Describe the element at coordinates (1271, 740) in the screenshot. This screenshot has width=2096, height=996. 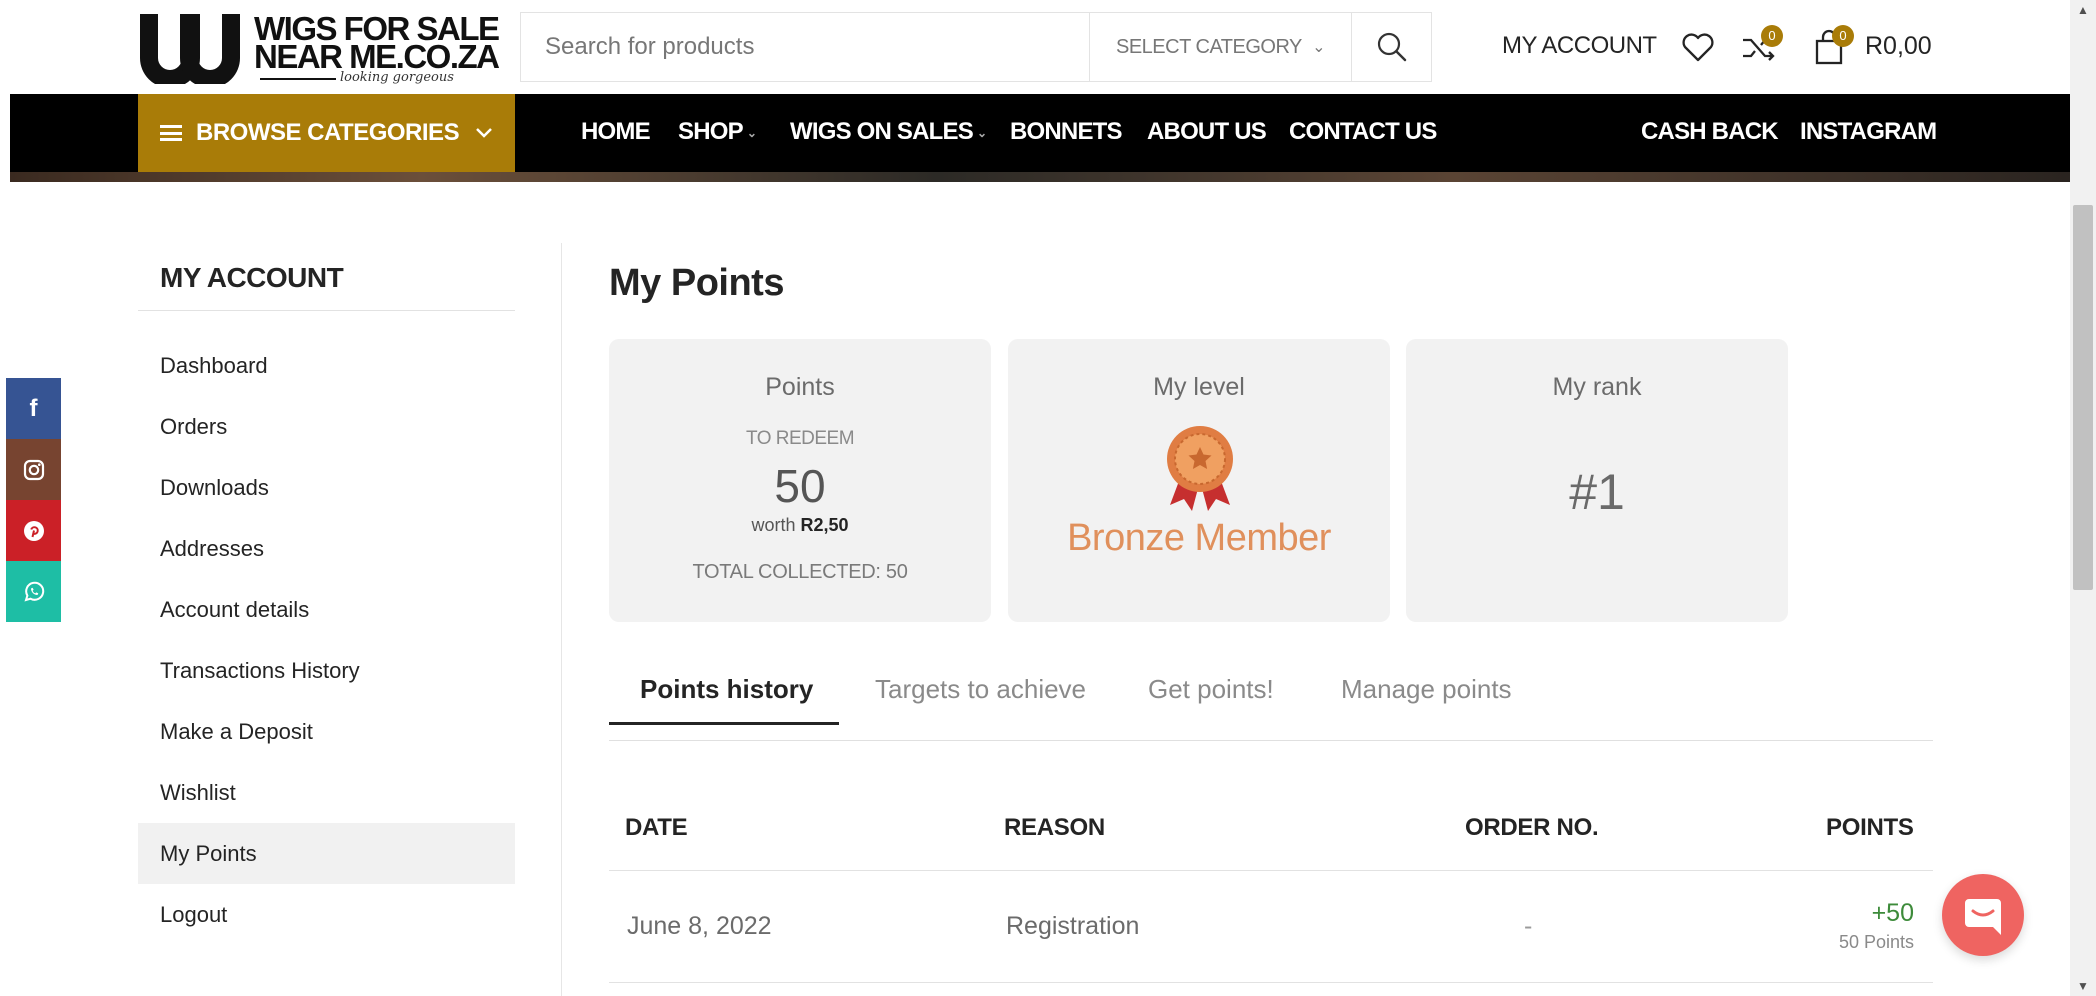
I see `tabs-divider` at that location.